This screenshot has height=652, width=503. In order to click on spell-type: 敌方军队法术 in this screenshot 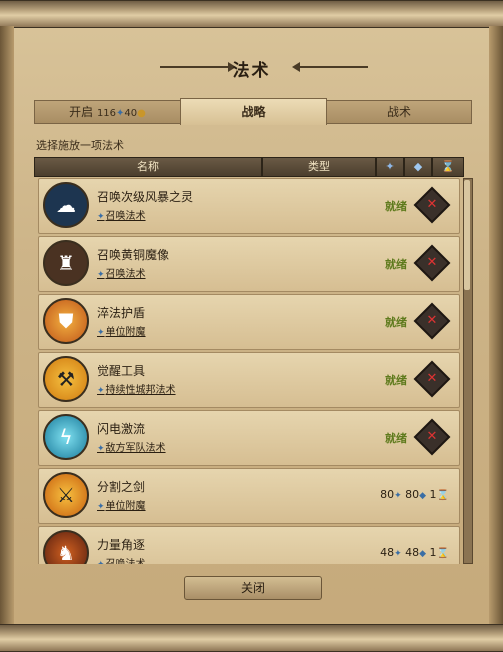, I will do `click(135, 448)`.